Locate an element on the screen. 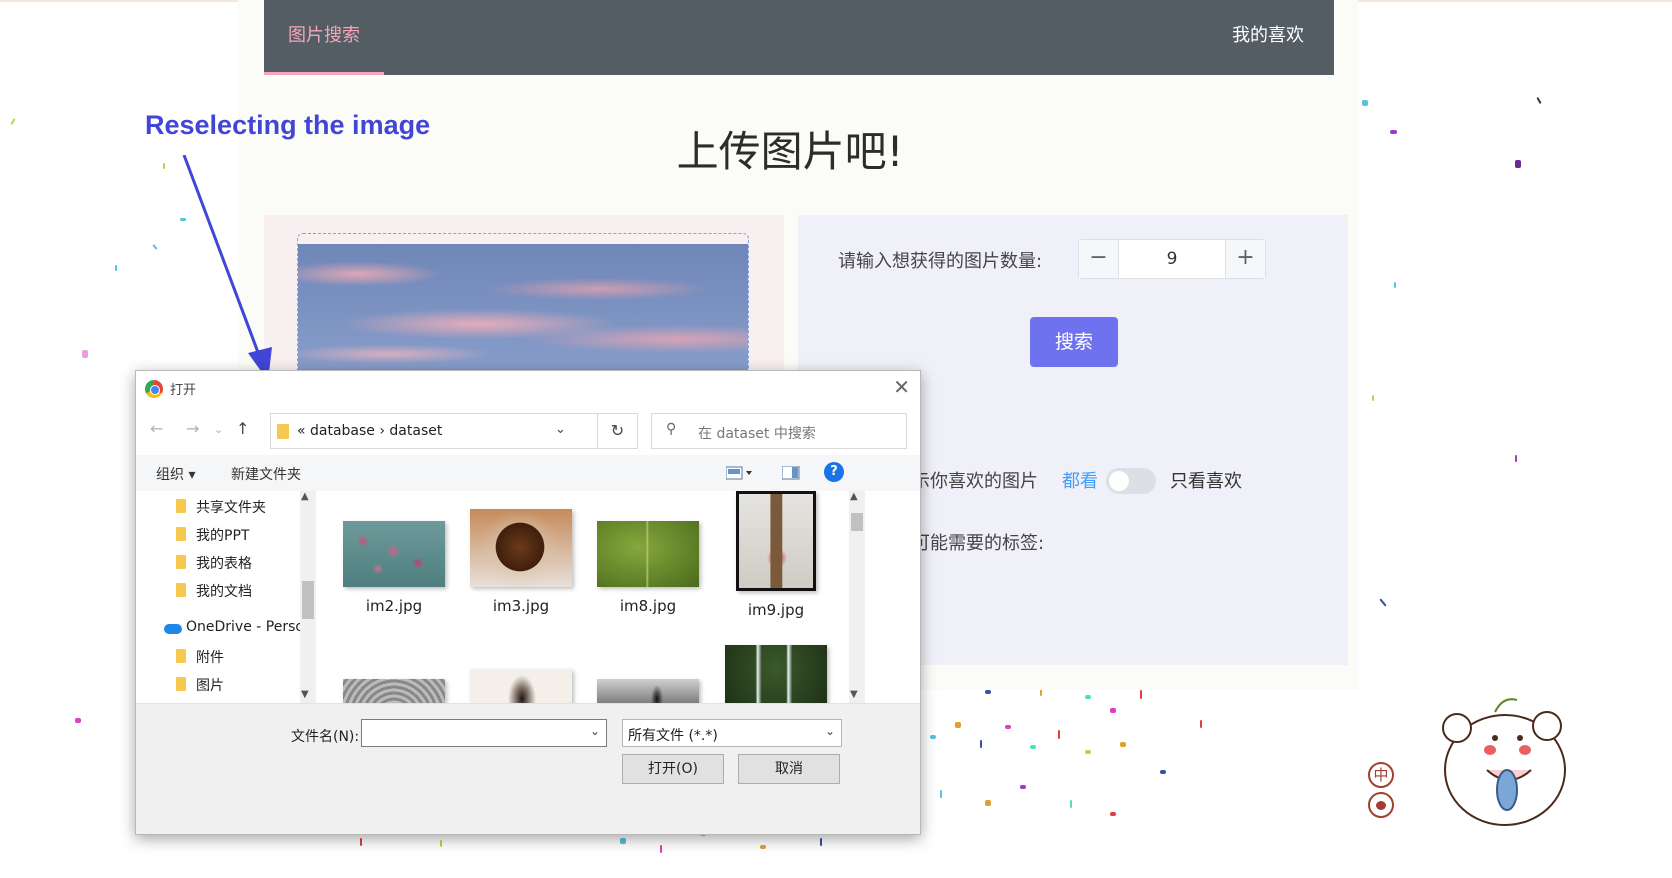 The height and width of the screenshot is (878, 1672). forward-arrow-icon: → is located at coordinates (192, 428).